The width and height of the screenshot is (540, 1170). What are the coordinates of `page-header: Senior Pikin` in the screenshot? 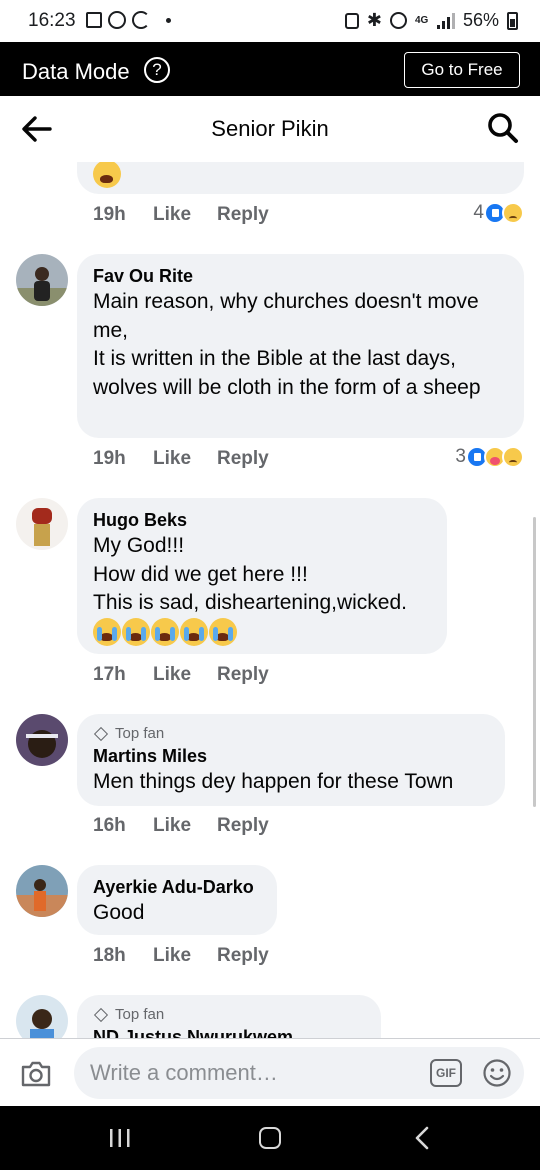 It's located at (270, 129).